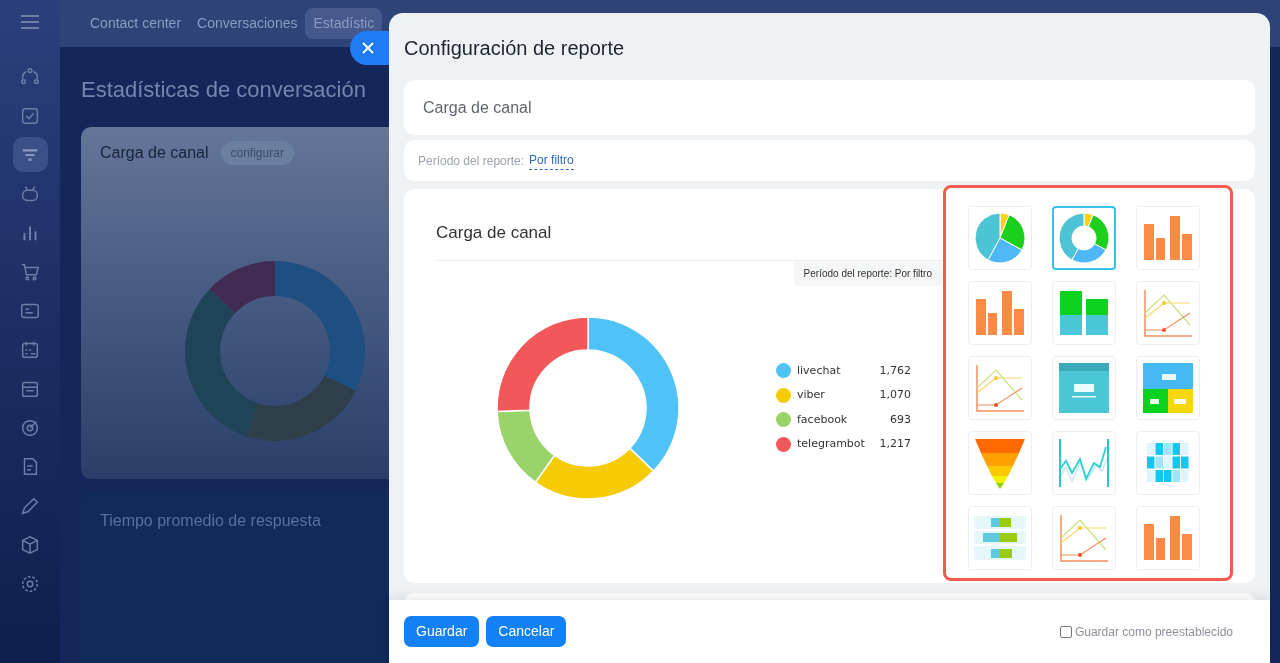  I want to click on wave-chart-icon, so click(1084, 463).